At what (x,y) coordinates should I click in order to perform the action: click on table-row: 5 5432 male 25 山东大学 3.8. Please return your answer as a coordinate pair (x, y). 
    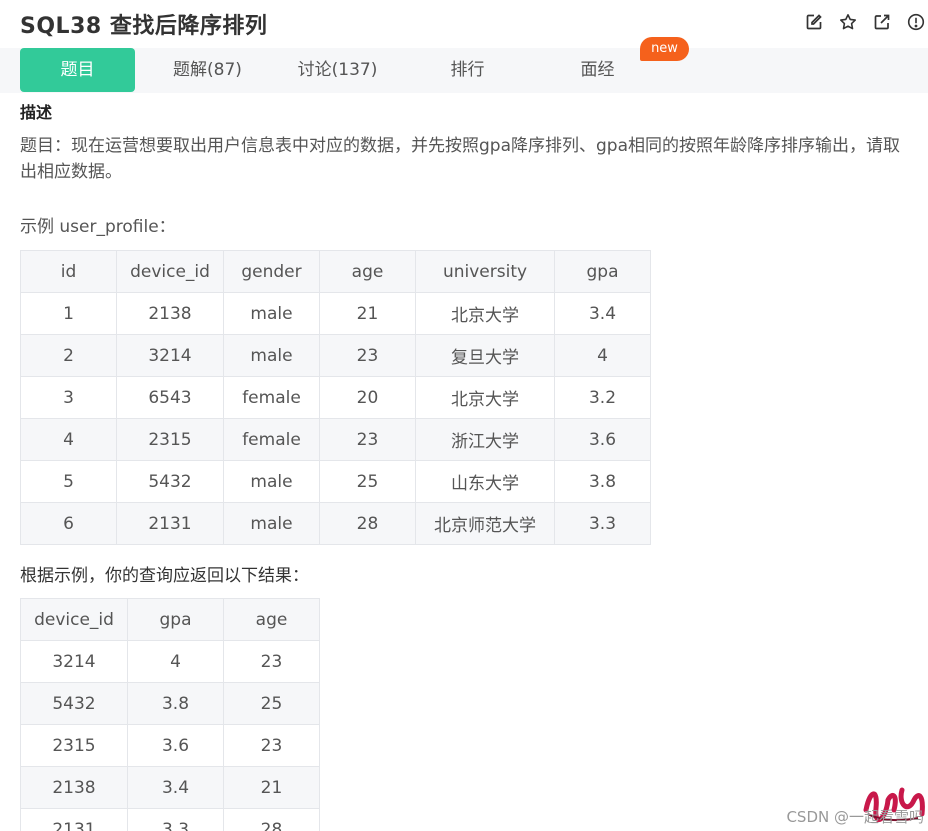
    Looking at the image, I should click on (335, 481).